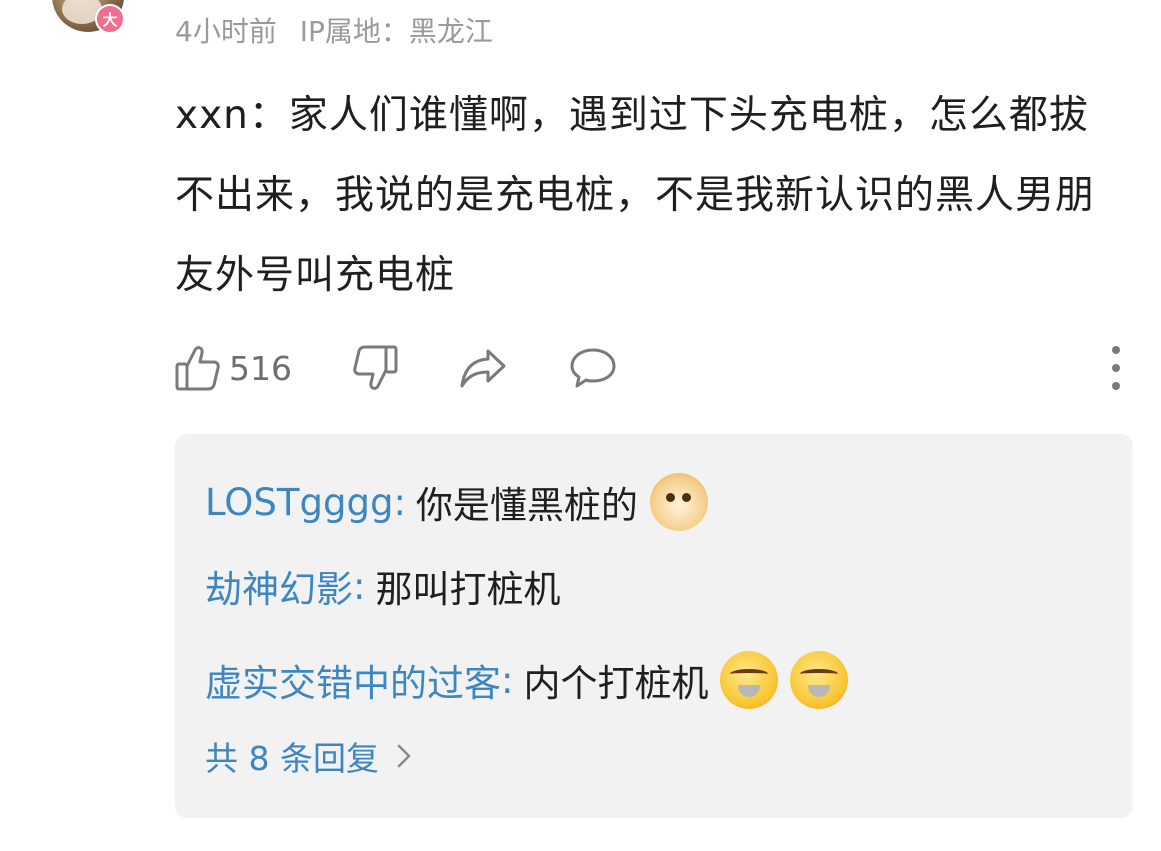 This screenshot has height=851, width=1161. I want to click on reply-item: 劫神幻影: 那叫打桩机, so click(382, 586).